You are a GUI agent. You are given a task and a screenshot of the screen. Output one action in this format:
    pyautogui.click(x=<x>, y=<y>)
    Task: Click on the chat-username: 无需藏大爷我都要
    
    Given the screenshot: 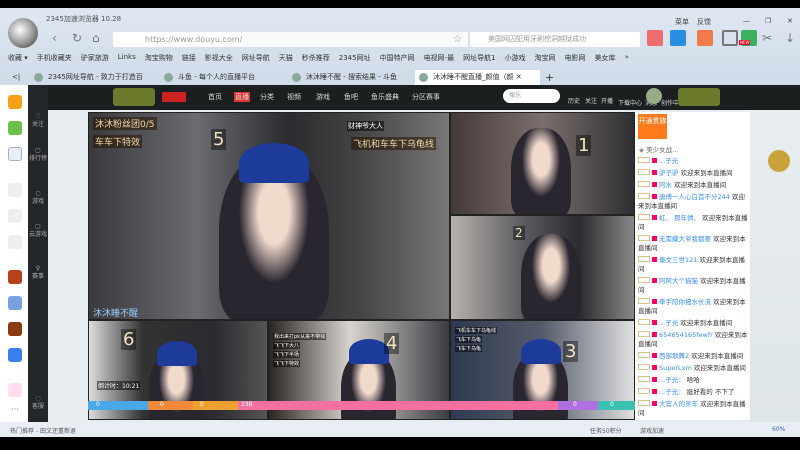 What is the action you would take?
    pyautogui.click(x=685, y=239)
    